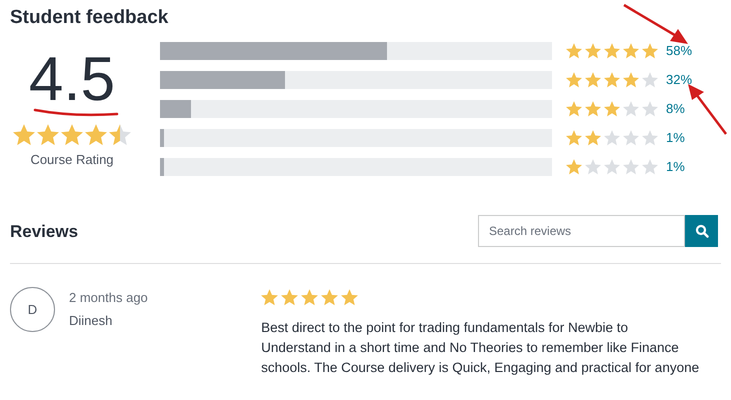  I want to click on half-star-icon, so click(120, 135).